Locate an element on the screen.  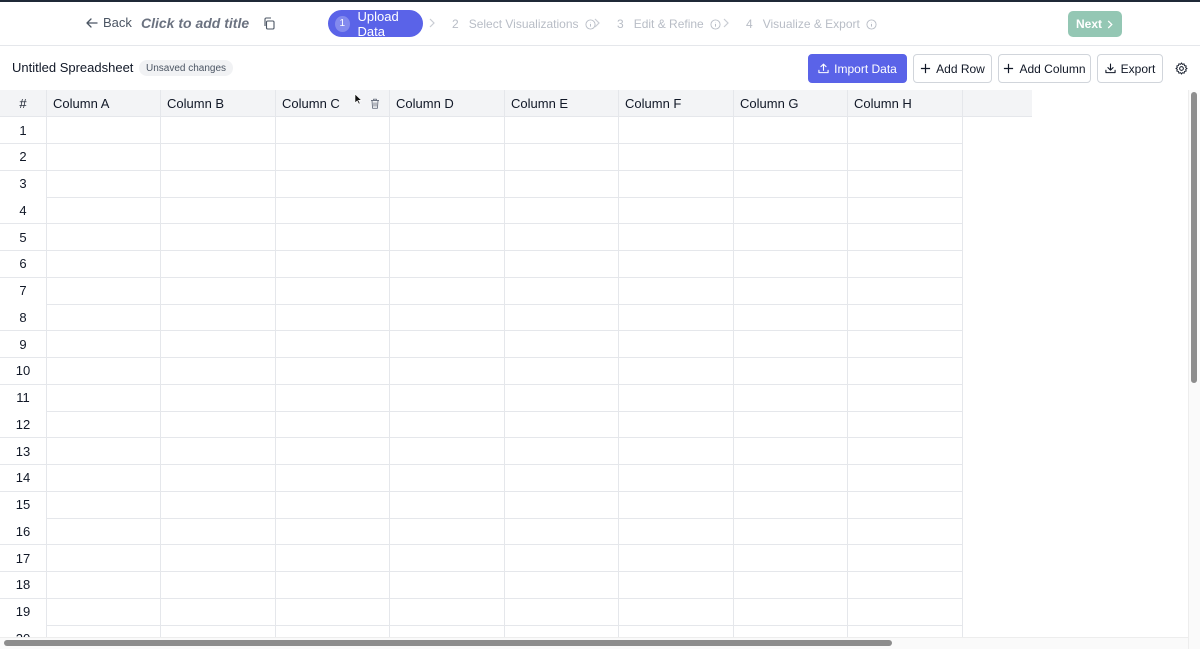
column-header: Column B is located at coordinates (218, 103).